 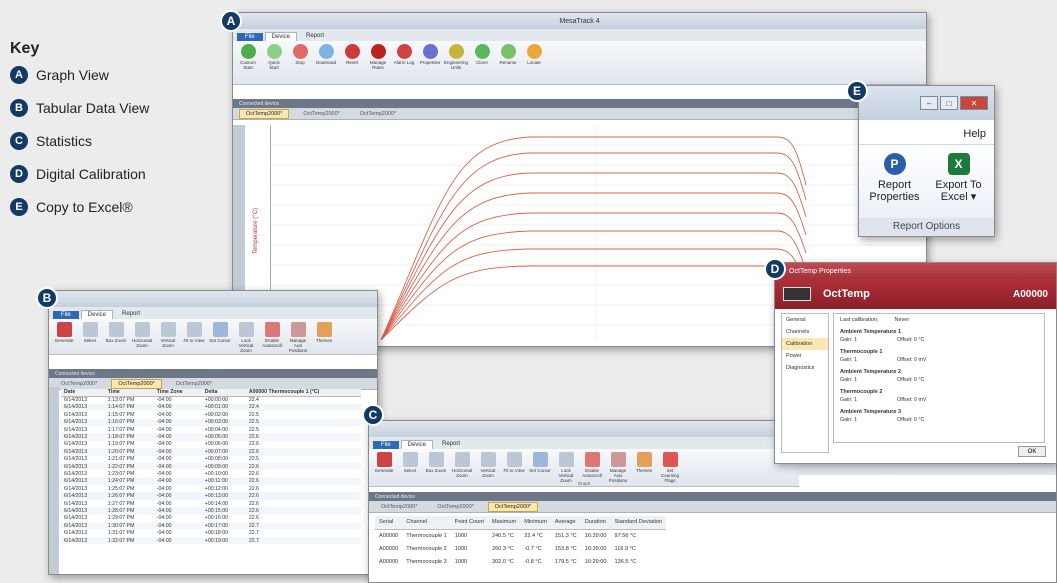 What do you see at coordinates (129, 393) in the screenshot?
I see `col-time: Time` at bounding box center [129, 393].